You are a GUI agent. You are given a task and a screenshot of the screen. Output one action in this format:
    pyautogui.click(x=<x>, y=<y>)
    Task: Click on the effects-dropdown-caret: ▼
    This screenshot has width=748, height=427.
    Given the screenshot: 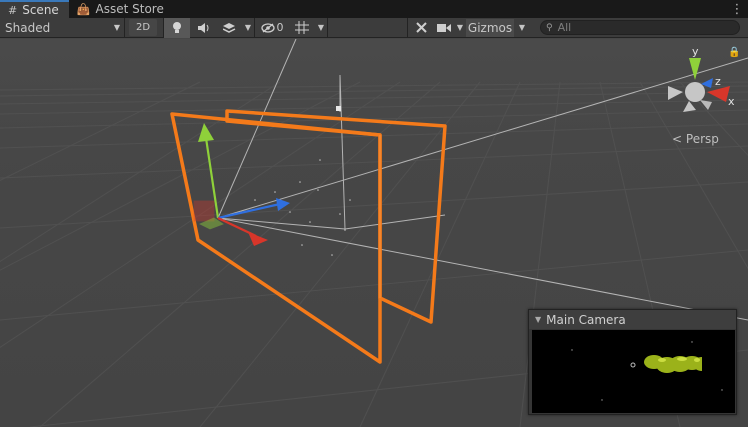 What is the action you would take?
    pyautogui.click(x=248, y=28)
    